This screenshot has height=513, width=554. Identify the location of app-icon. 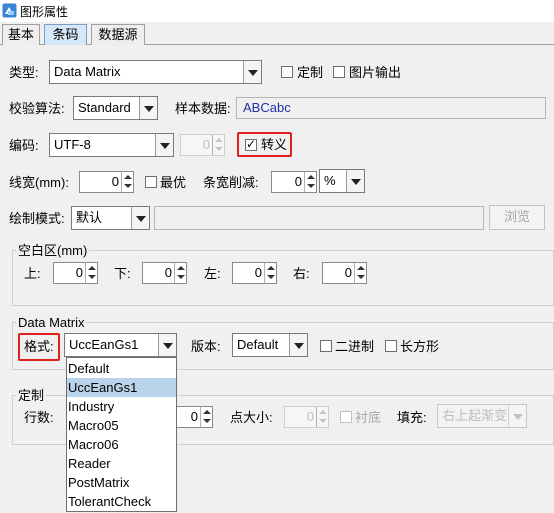
(9, 10).